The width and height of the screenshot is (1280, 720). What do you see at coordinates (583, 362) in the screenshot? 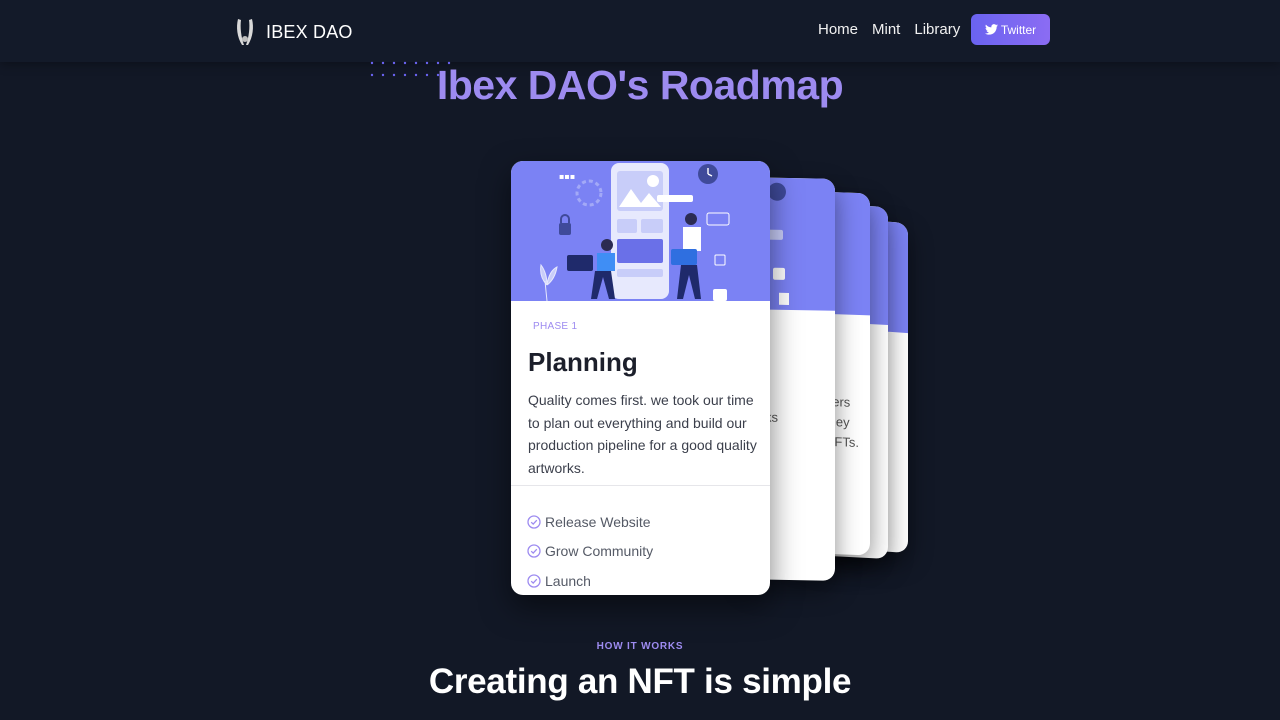
I see `card-title: Planning` at bounding box center [583, 362].